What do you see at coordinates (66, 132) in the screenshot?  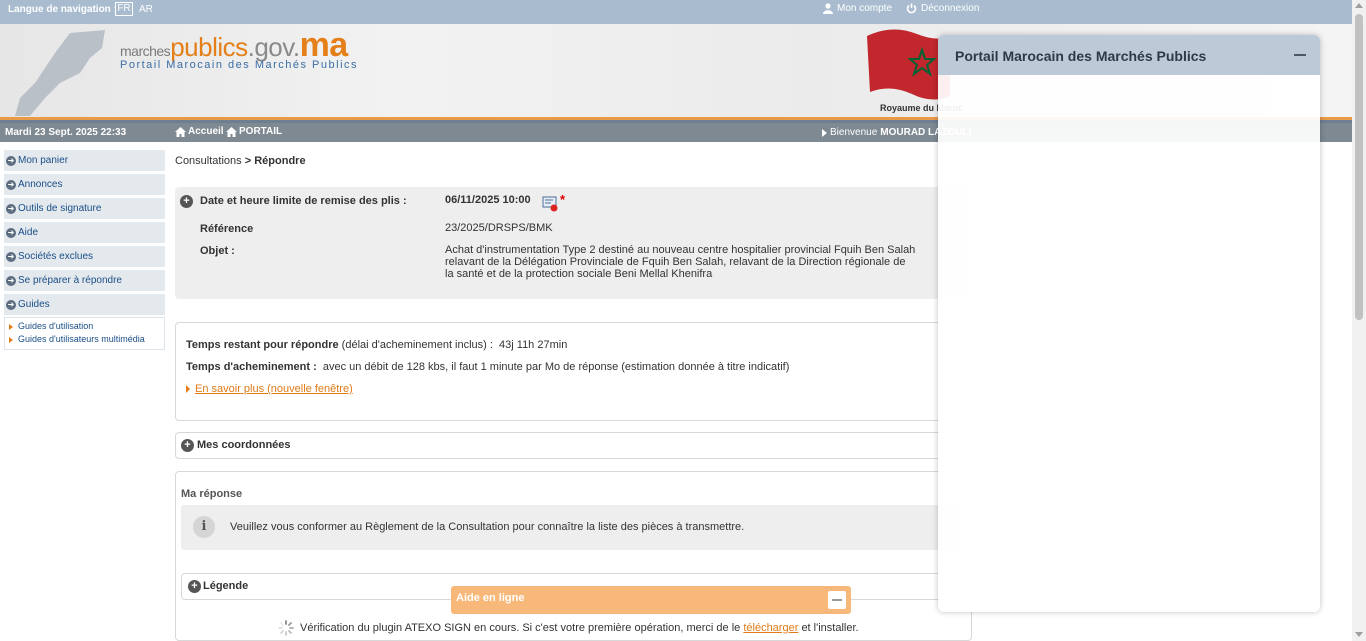 I see `current-date: Mardi 23 Sept. 2025 22:33` at bounding box center [66, 132].